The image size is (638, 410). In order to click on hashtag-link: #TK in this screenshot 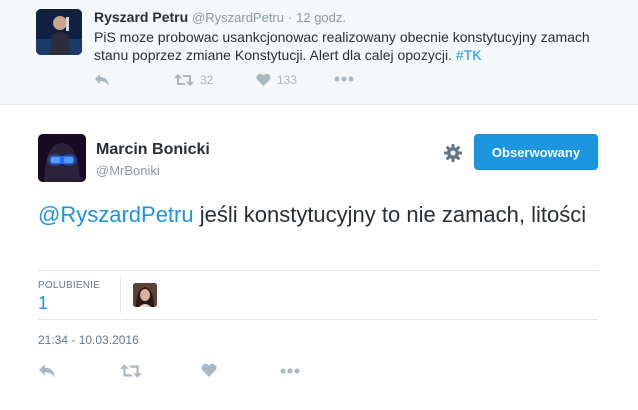, I will do `click(469, 55)`.